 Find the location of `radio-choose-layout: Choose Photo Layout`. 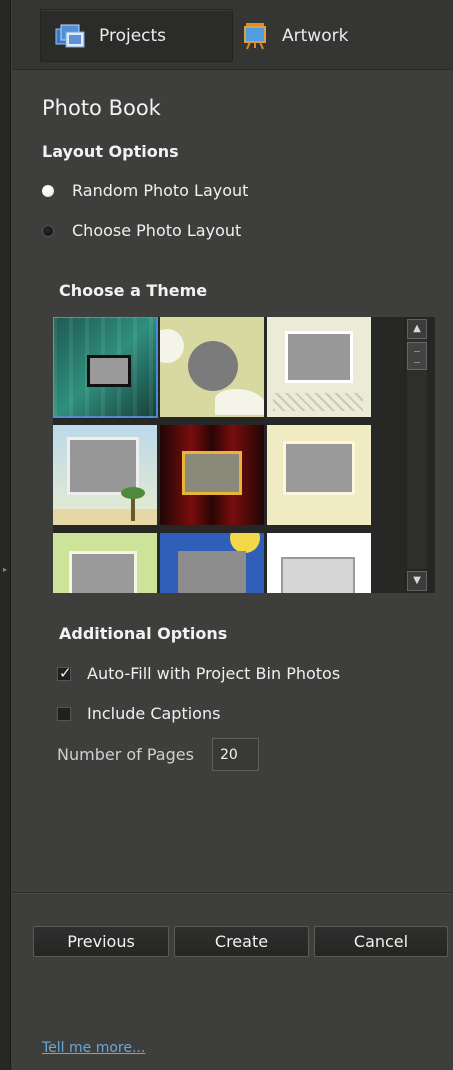

radio-choose-layout: Choose Photo Layout is located at coordinates (141, 230).